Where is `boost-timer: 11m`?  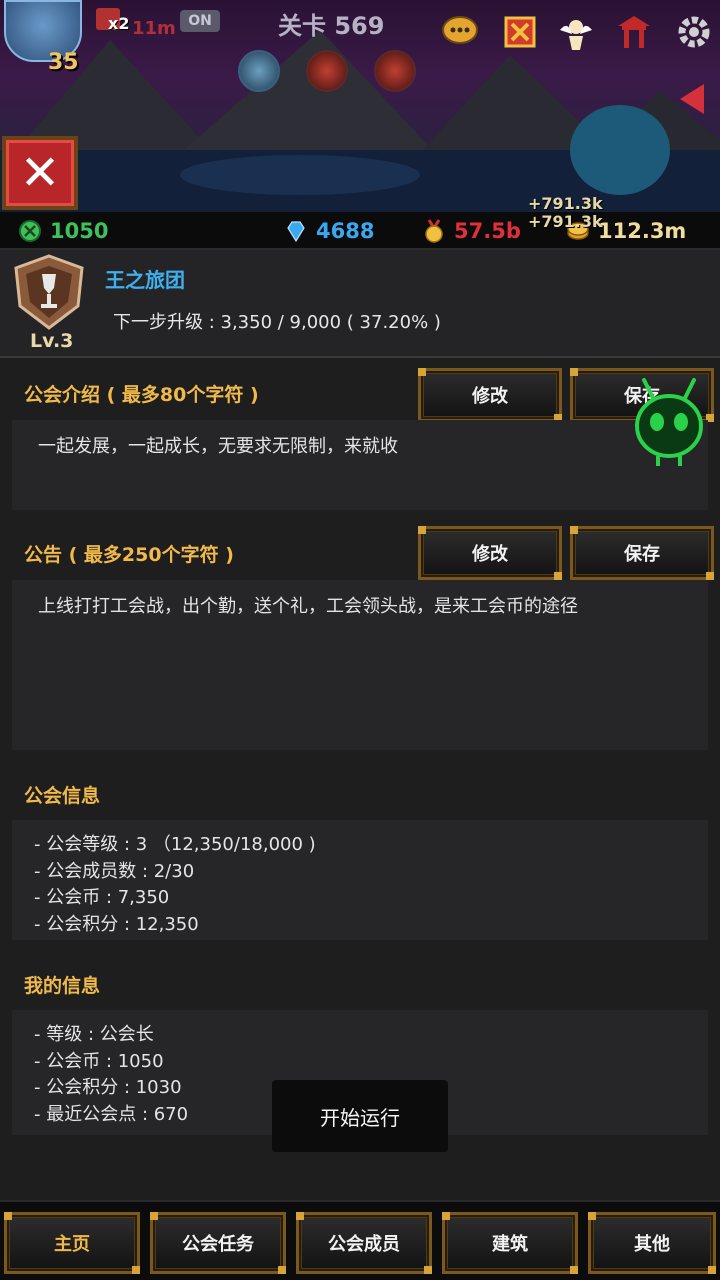
boost-timer: 11m is located at coordinates (154, 28).